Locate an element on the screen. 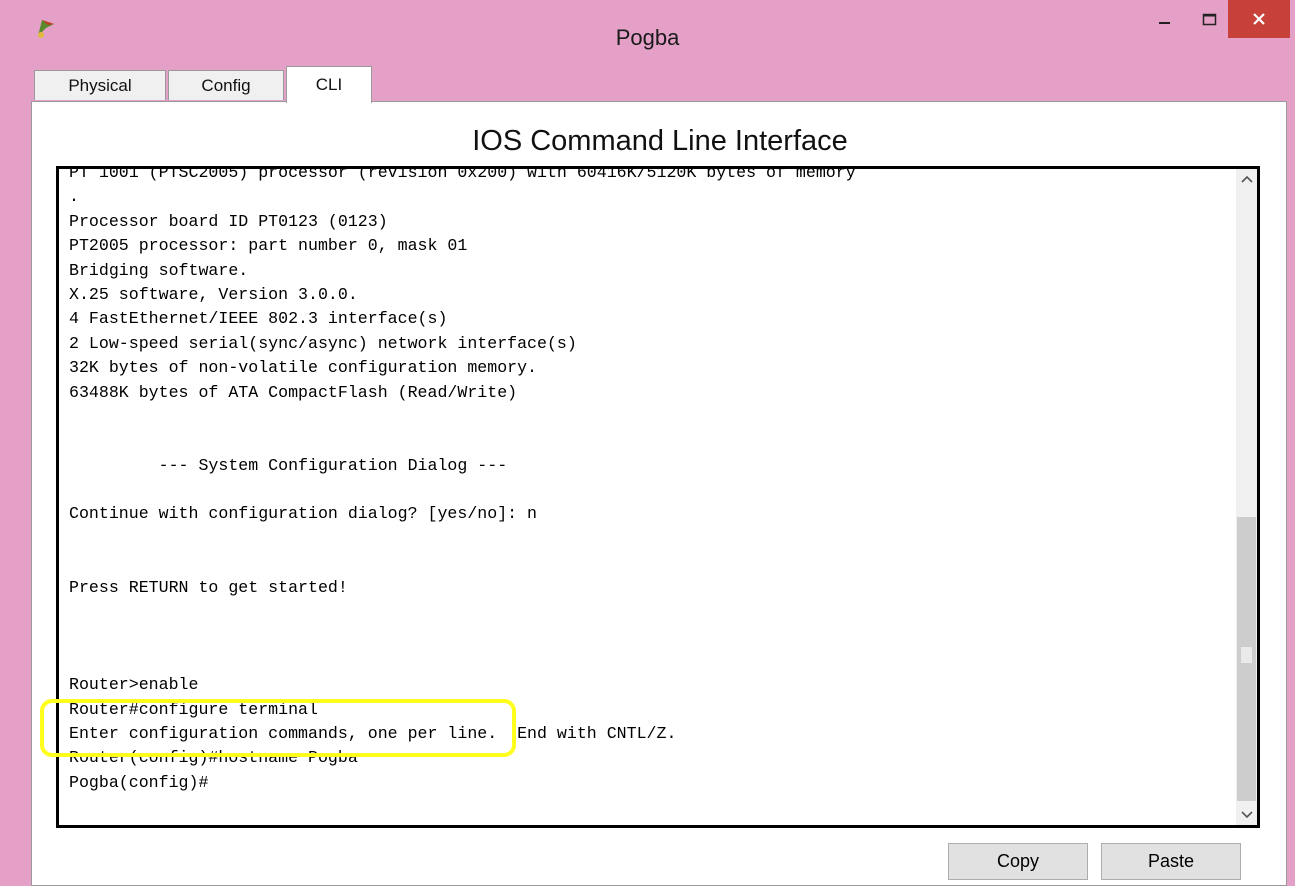 The width and height of the screenshot is (1295, 886). scroll-down-button is located at coordinates (1246, 815).